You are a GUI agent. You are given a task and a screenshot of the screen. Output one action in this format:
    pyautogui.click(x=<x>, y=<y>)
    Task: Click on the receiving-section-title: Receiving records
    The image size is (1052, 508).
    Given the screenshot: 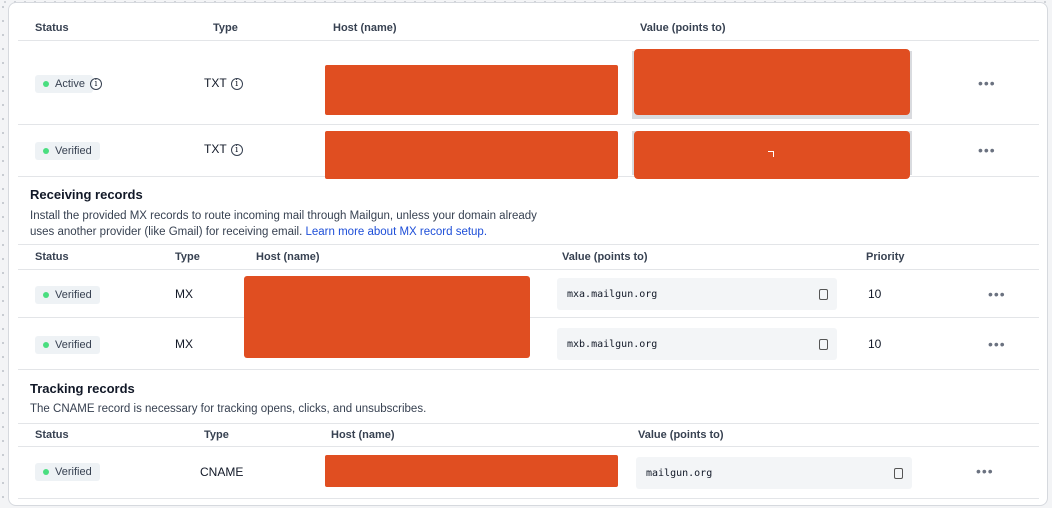 What is the action you would take?
    pyautogui.click(x=86, y=194)
    